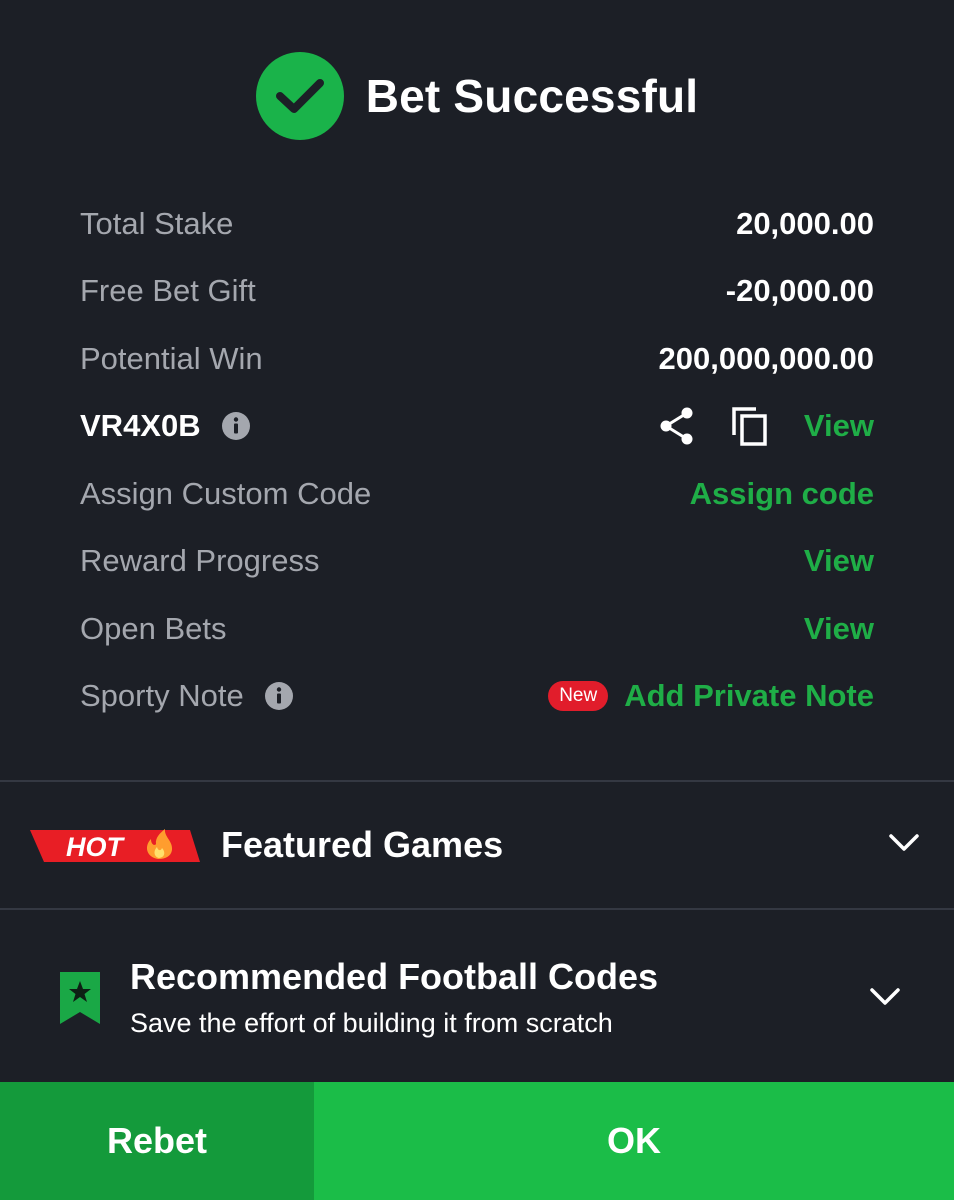  What do you see at coordinates (171, 358) in the screenshot?
I see `potential-win-label: Potential Win` at bounding box center [171, 358].